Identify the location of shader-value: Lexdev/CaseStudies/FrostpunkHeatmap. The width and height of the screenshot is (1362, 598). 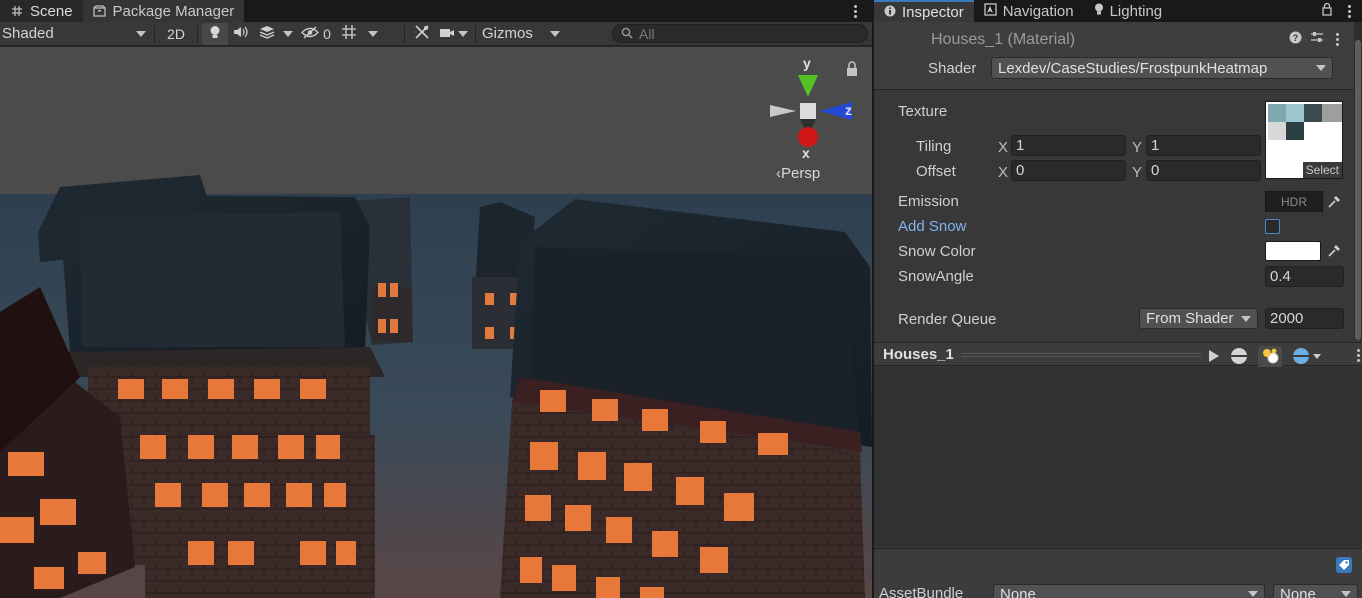
(1133, 68).